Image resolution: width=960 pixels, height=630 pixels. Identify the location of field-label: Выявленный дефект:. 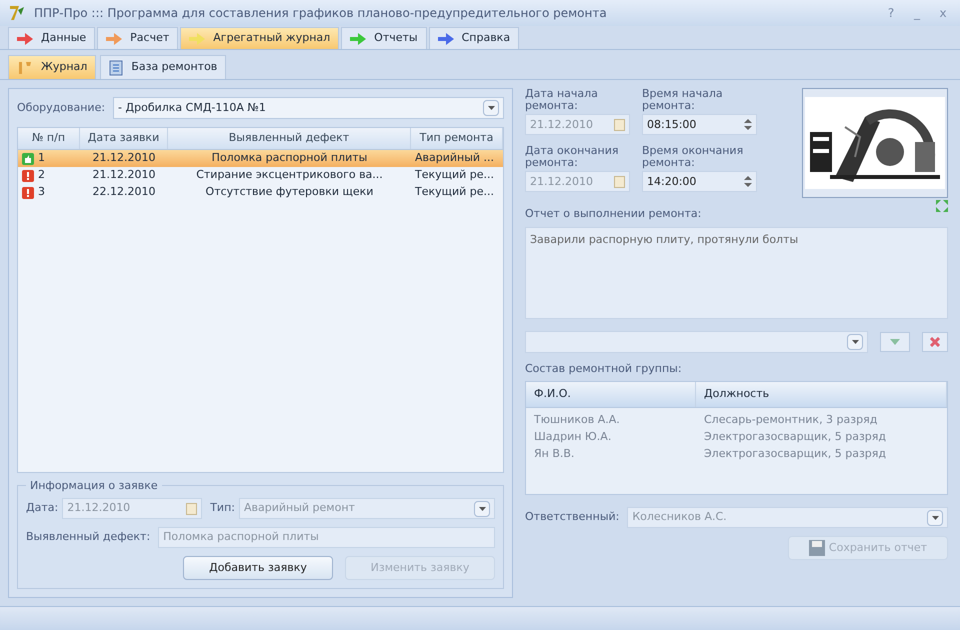
(88, 537).